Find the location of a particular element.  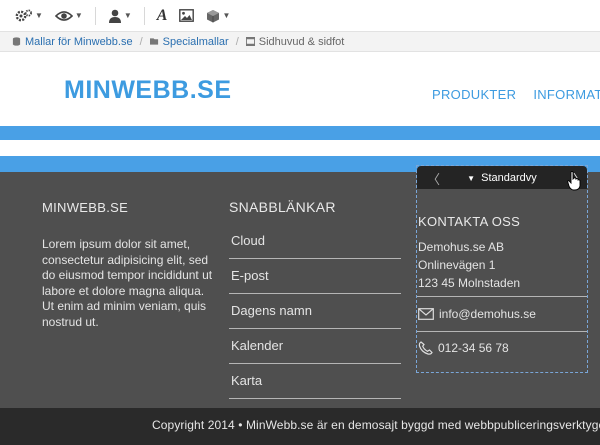

footer-quicklinks-title: SNABBLÄNKAR is located at coordinates (282, 207).